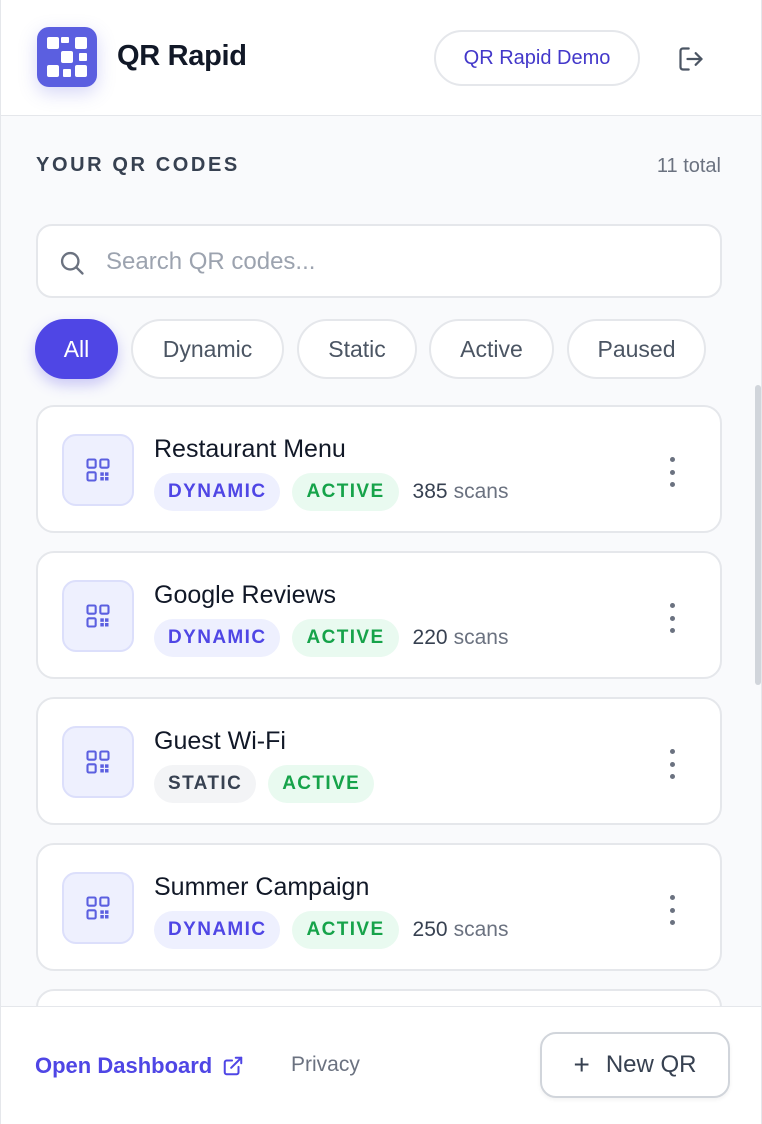 The image size is (762, 1124). I want to click on filter-static: Static, so click(357, 349).